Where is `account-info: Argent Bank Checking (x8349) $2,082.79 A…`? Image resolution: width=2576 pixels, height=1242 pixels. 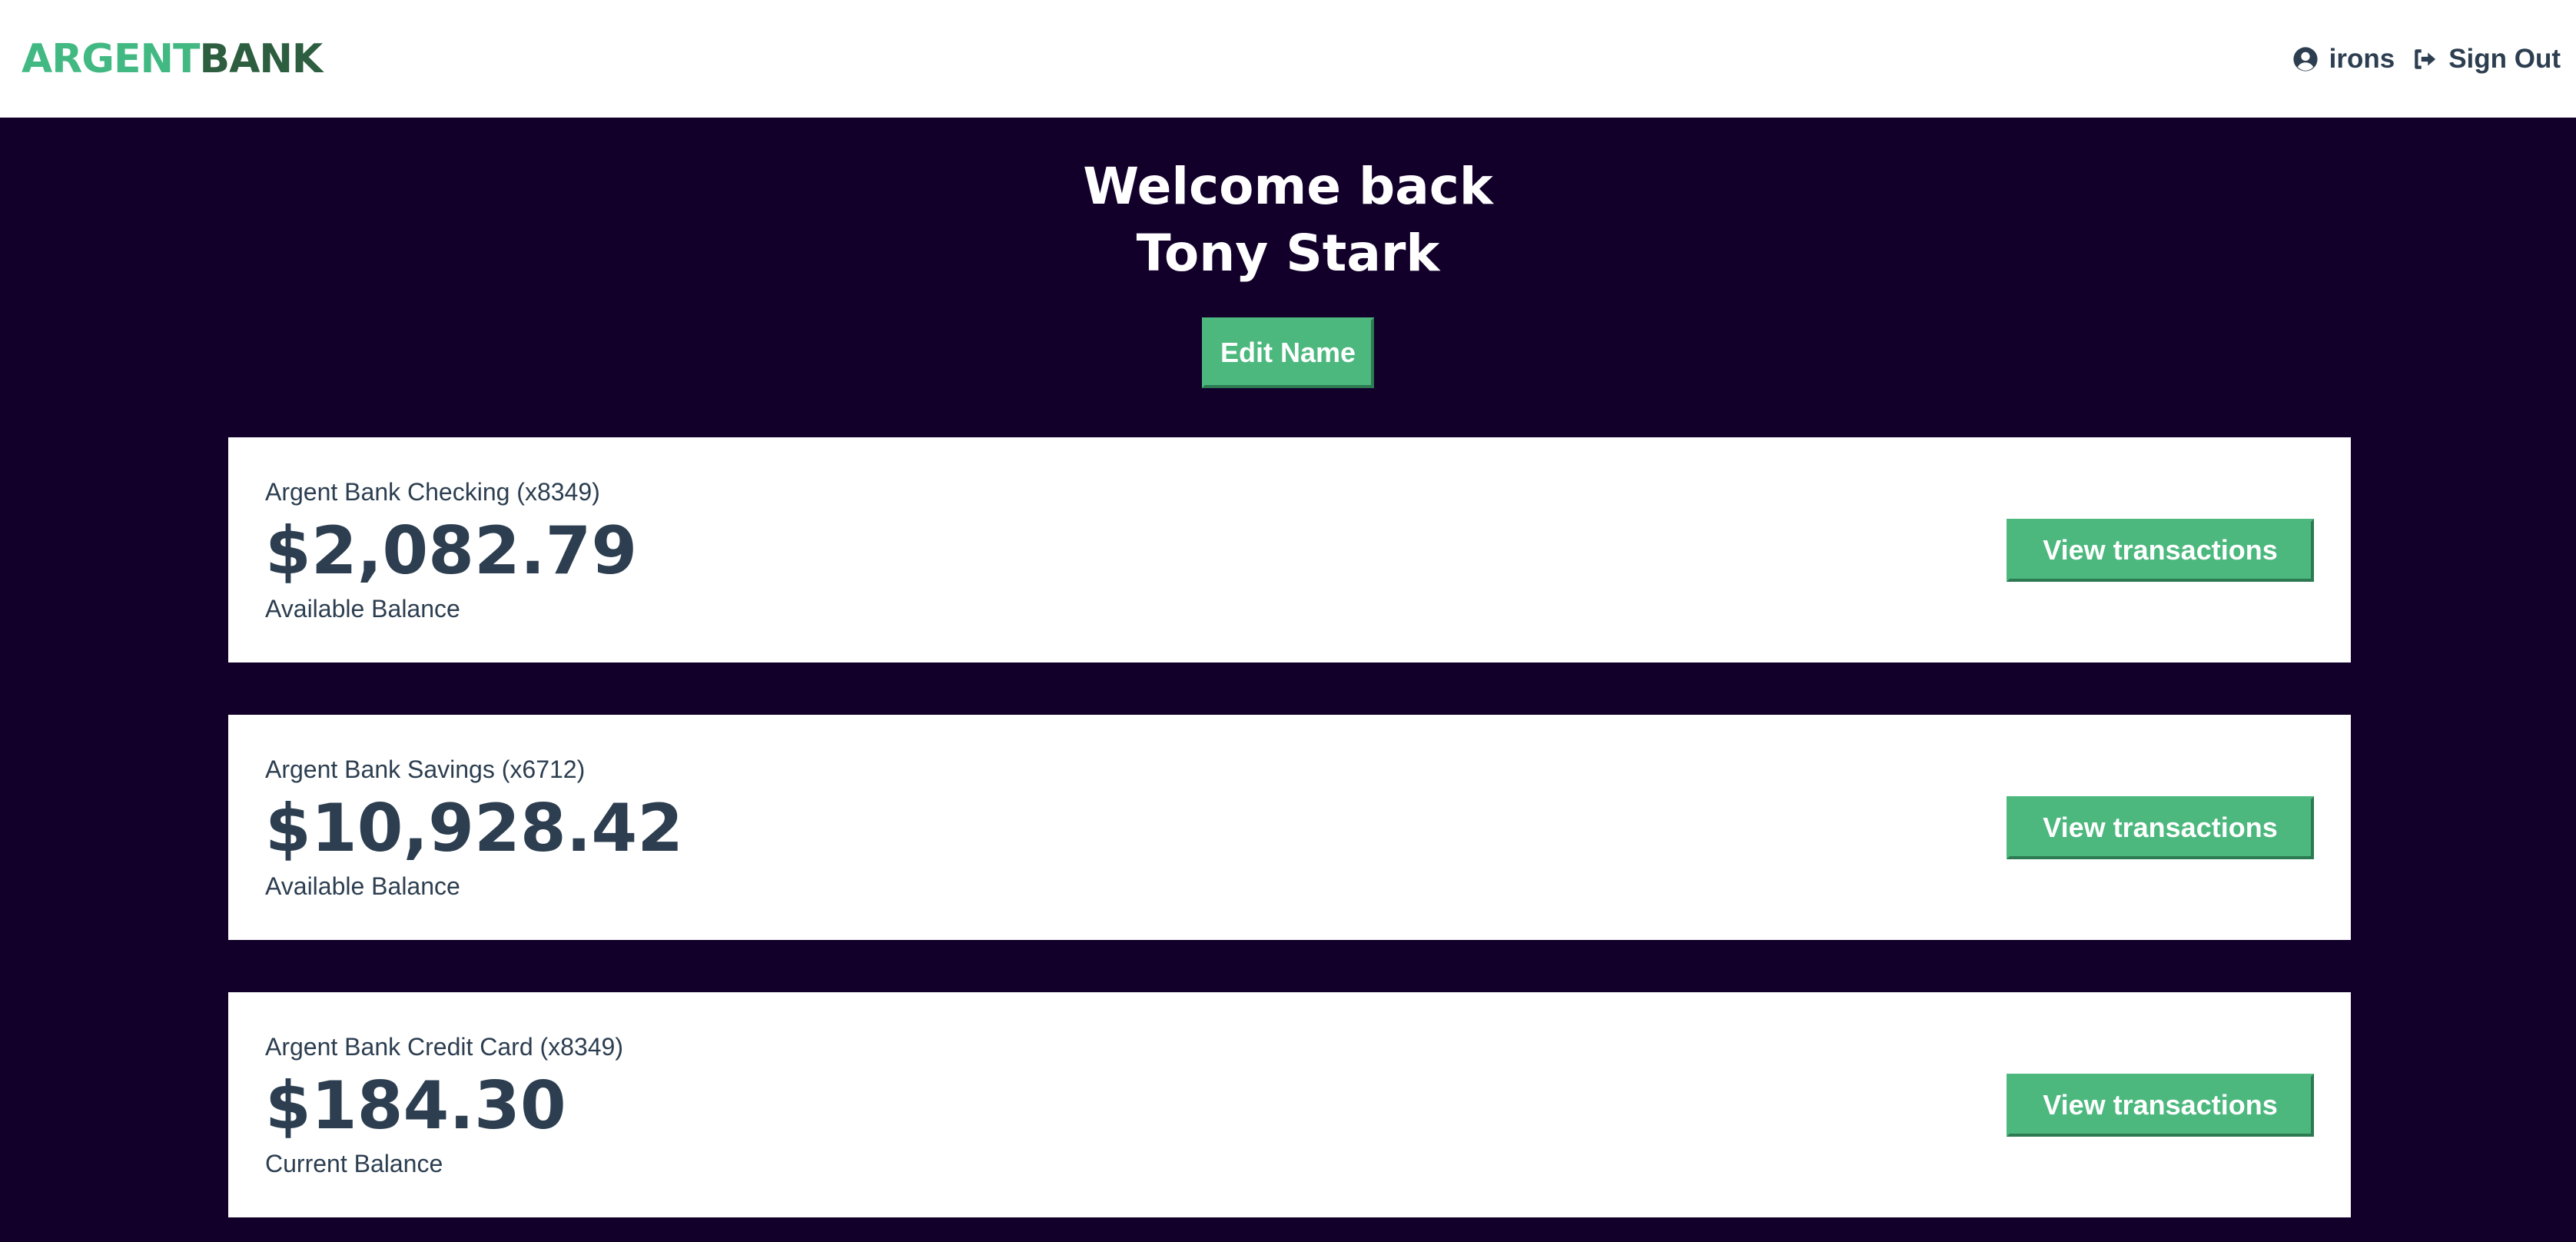 account-info: Argent Bank Checking (x8349) $2,082.79 A… is located at coordinates (451, 550).